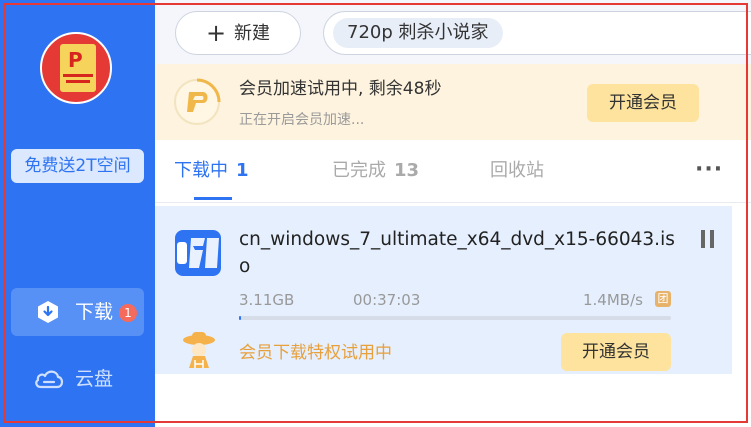 This screenshot has width=751, height=427. What do you see at coordinates (48, 312) in the screenshot?
I see `download-icon` at bounding box center [48, 312].